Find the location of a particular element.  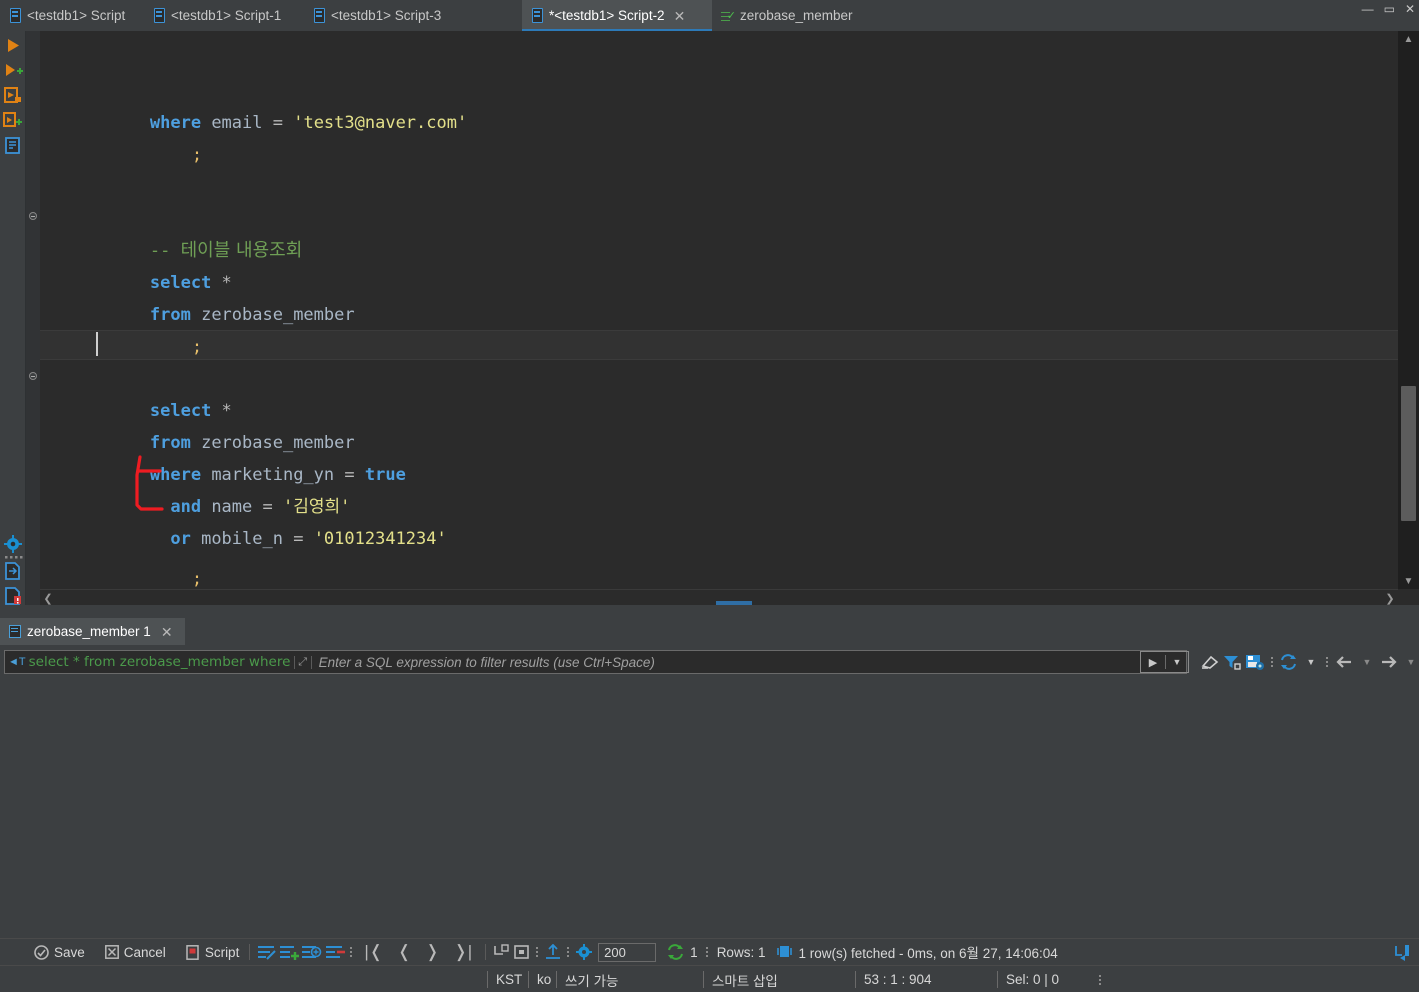

fetch-all-icon is located at coordinates (522, 952).